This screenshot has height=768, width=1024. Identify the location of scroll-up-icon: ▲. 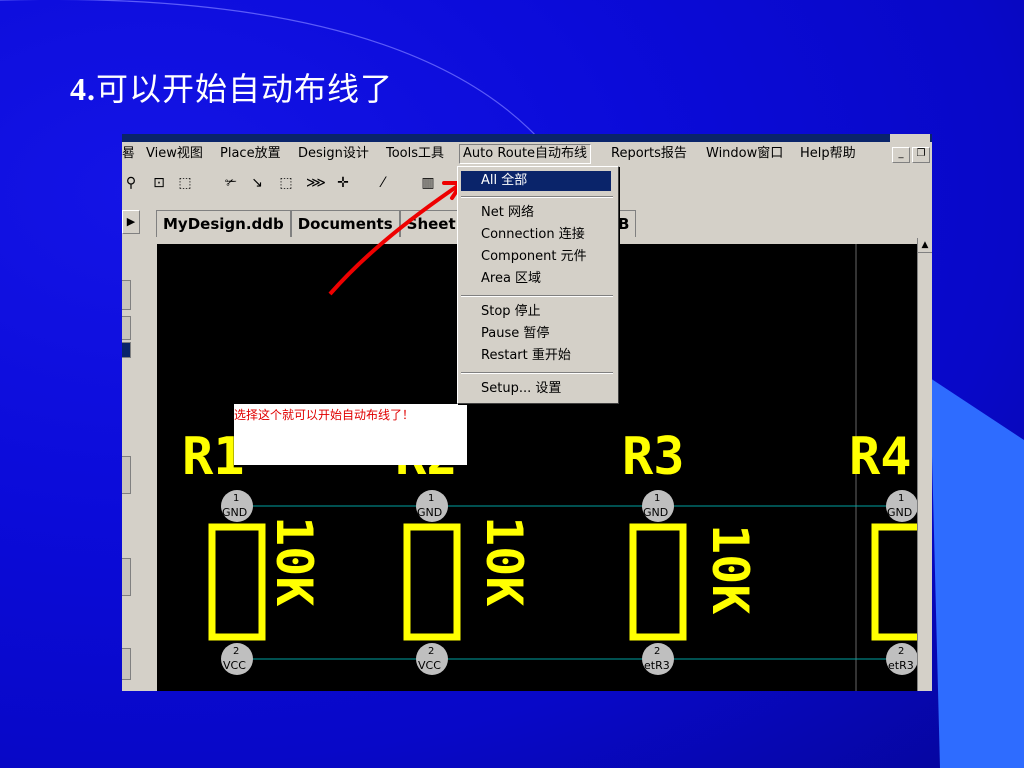
(925, 245).